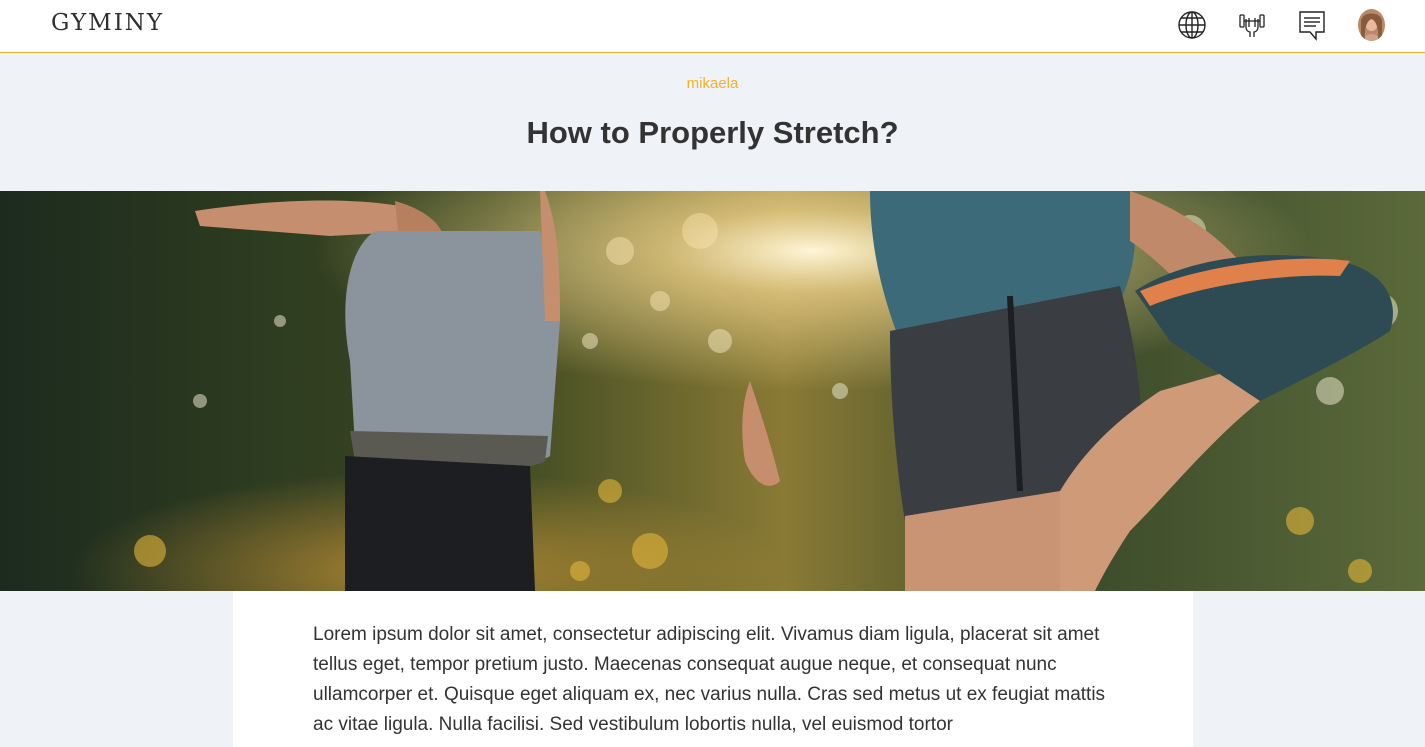 Image resolution: width=1425 pixels, height=747 pixels. I want to click on globe-icon, so click(1192, 25).